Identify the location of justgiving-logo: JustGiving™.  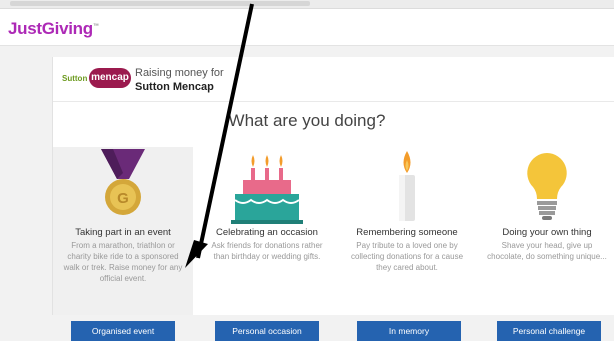
(53, 29).